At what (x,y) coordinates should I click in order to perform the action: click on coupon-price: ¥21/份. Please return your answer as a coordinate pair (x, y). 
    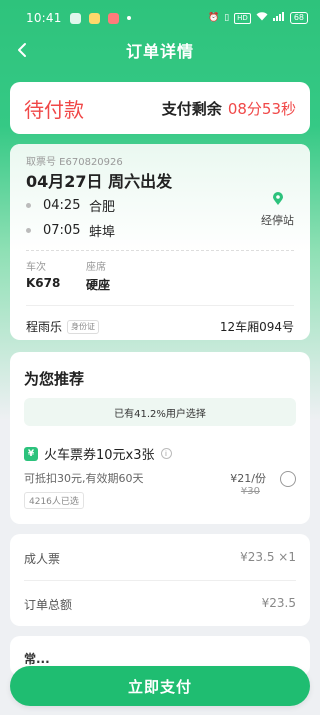
    Looking at the image, I should click on (248, 478).